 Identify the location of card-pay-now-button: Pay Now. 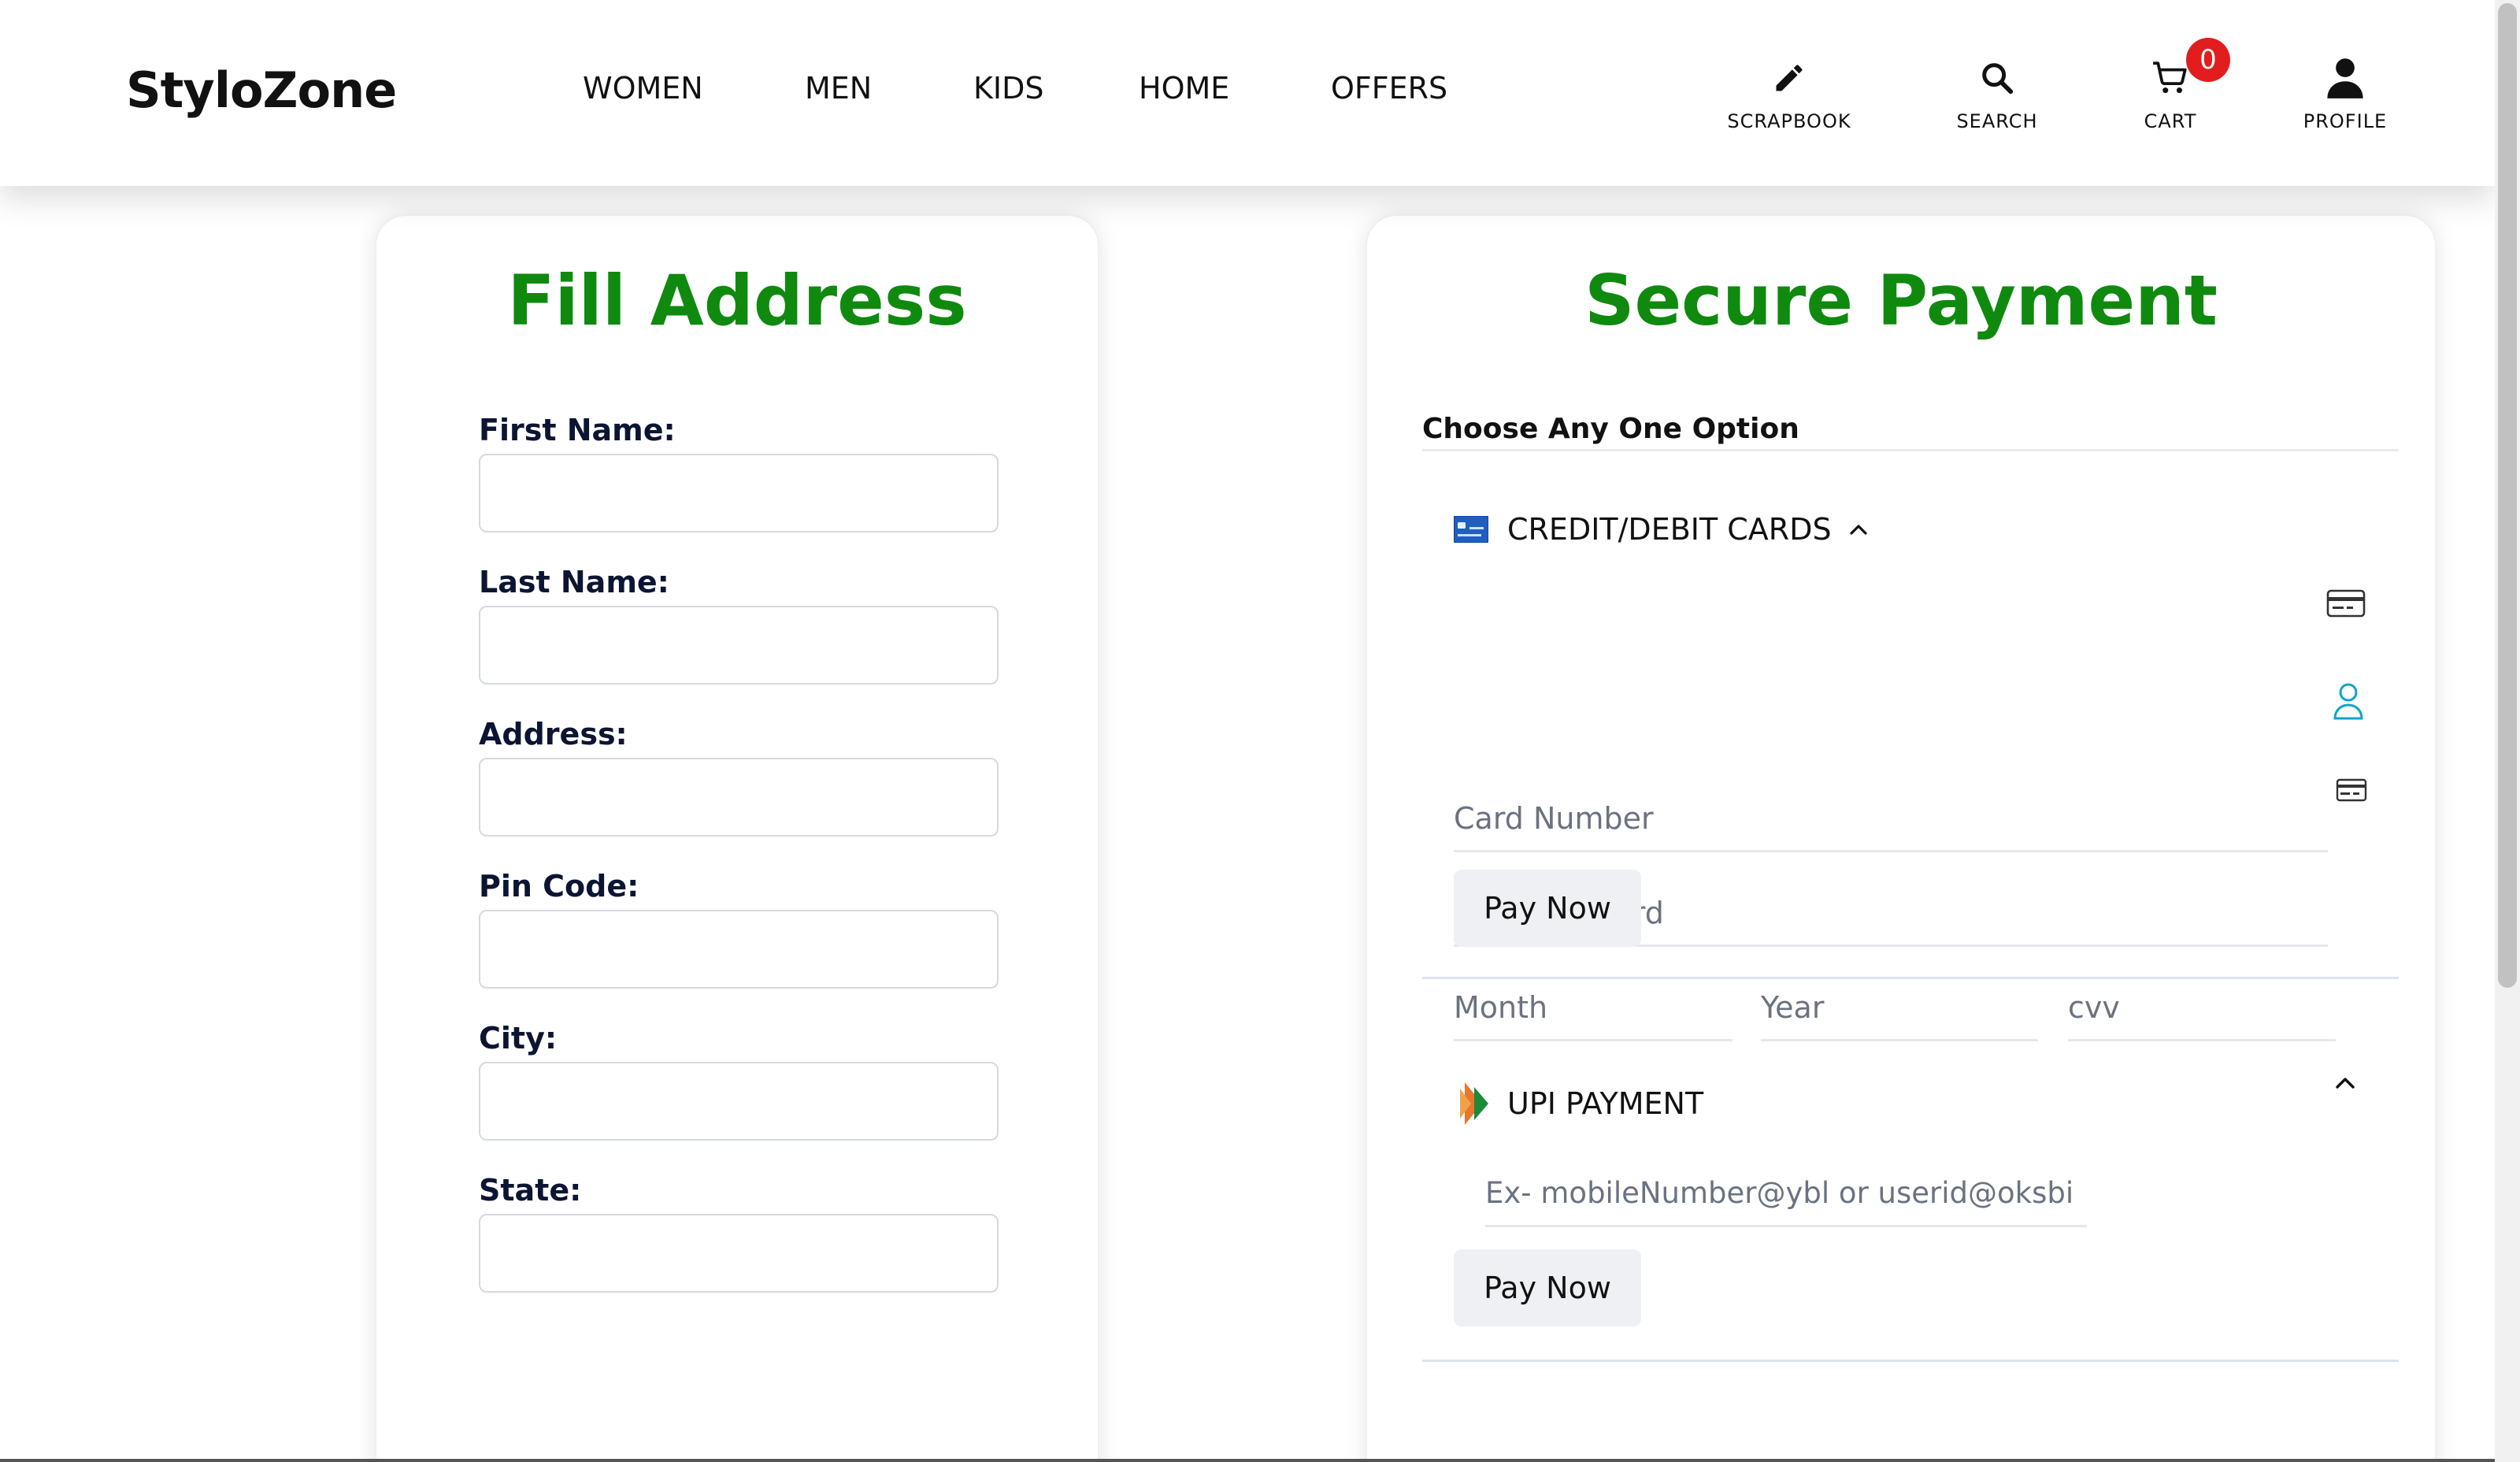
(1547, 909).